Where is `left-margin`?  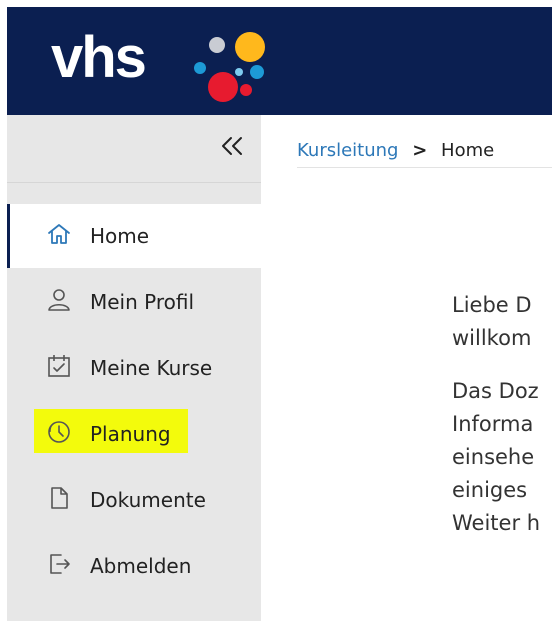
left-margin is located at coordinates (3, 310).